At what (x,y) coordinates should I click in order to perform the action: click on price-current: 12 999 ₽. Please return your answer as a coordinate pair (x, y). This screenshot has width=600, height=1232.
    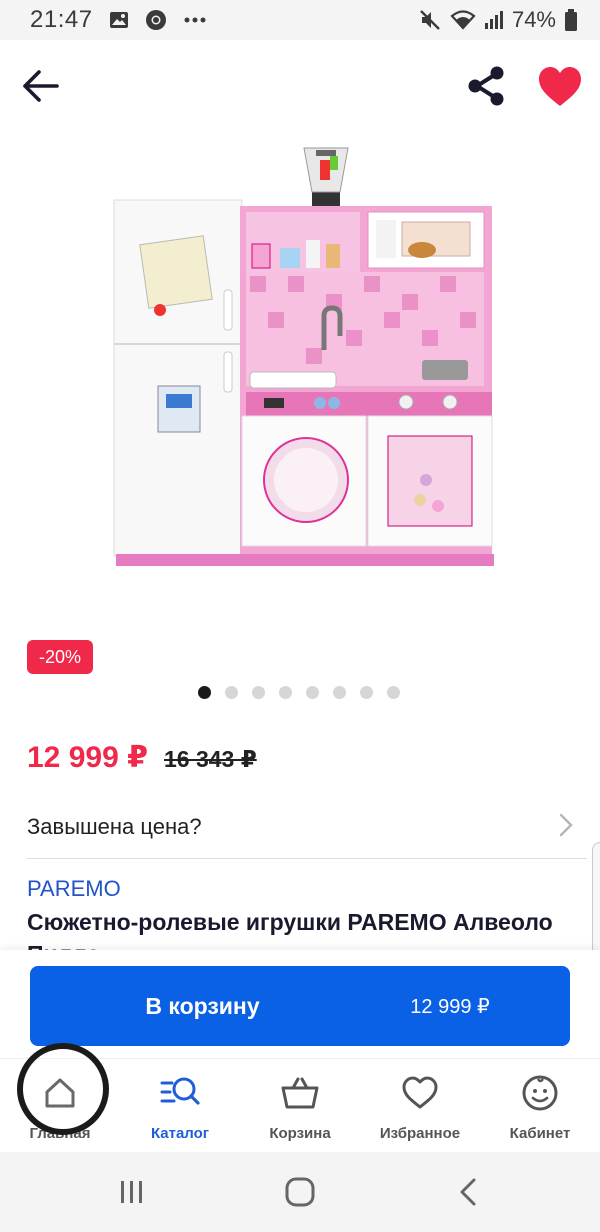
    Looking at the image, I should click on (87, 757).